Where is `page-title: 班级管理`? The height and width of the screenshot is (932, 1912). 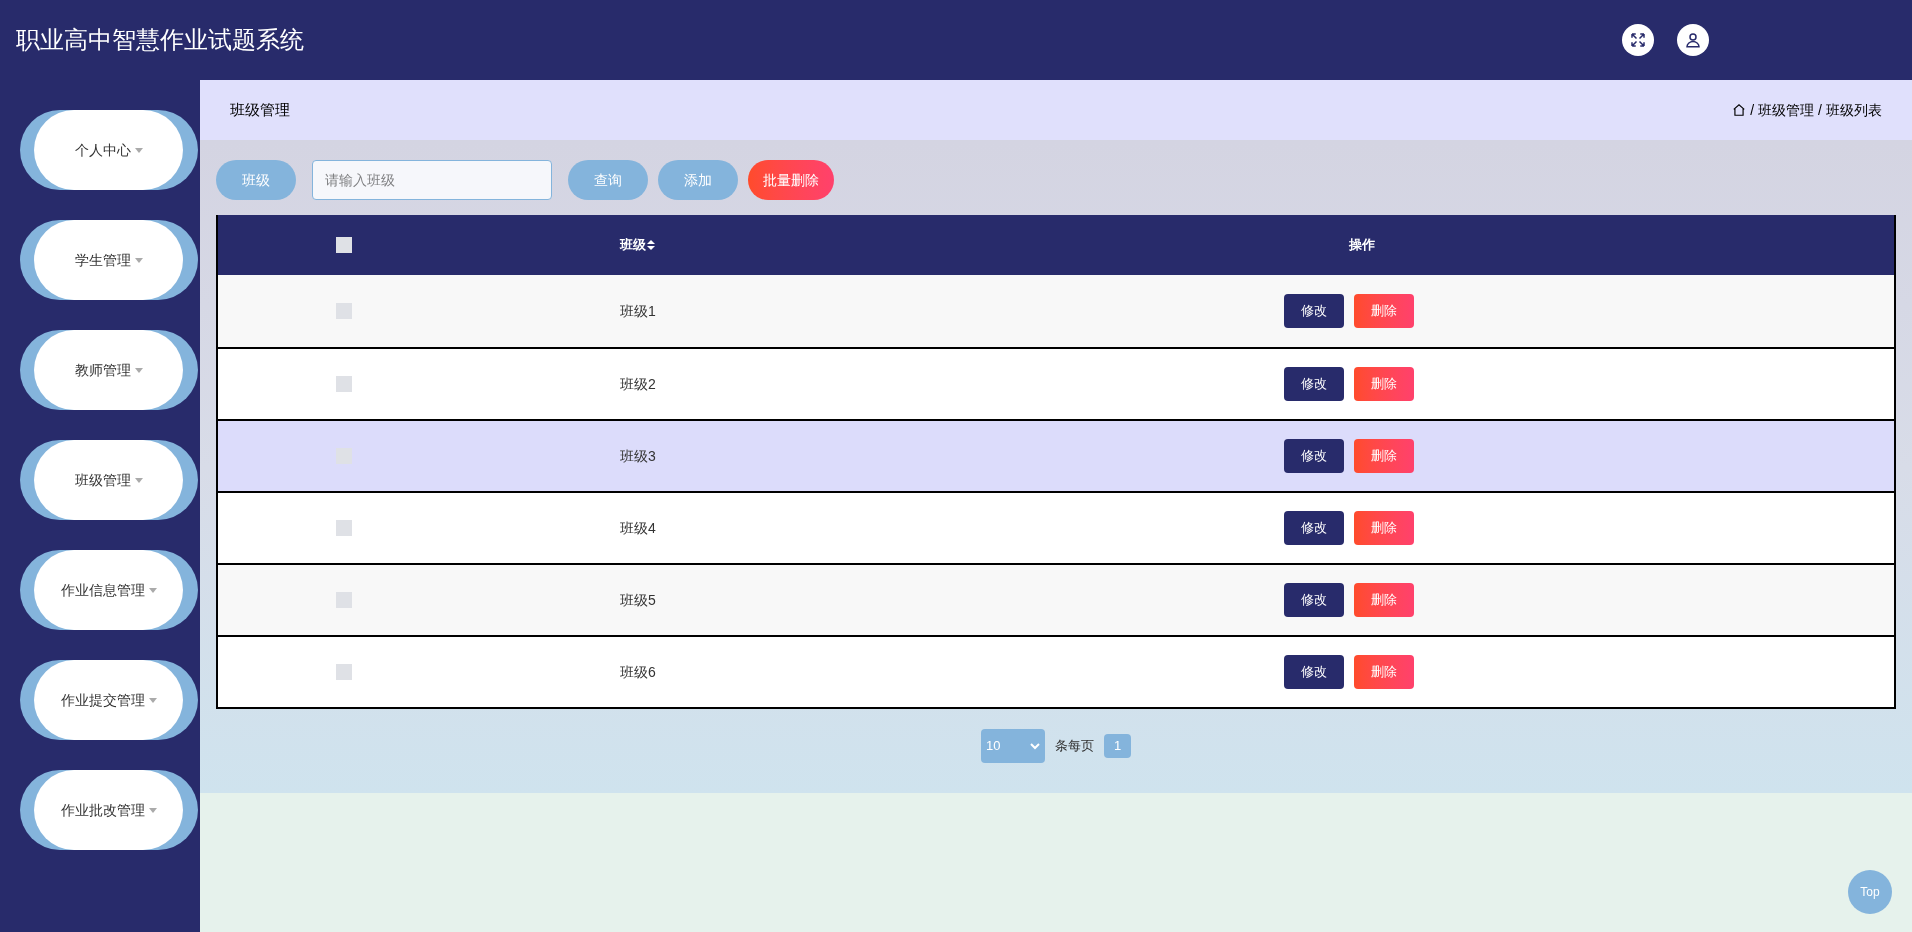
page-title: 班级管理 is located at coordinates (260, 109).